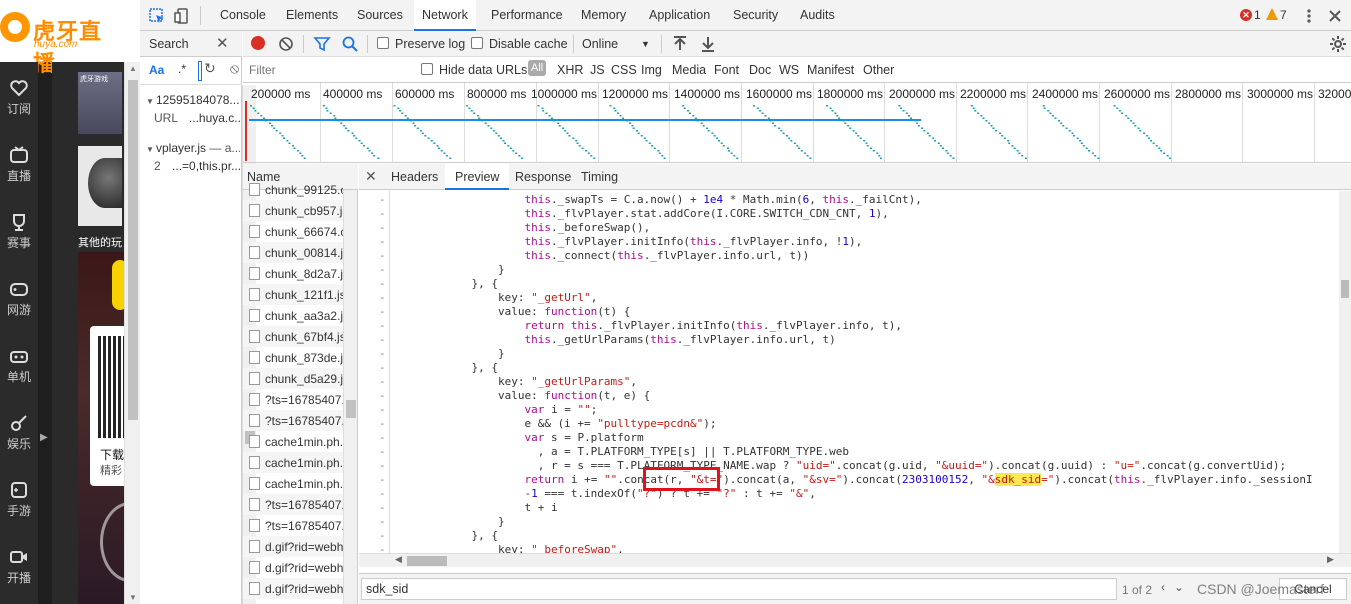  Describe the element at coordinates (19, 569) in the screenshot. I see `nav-item-go-live: 开播` at that location.